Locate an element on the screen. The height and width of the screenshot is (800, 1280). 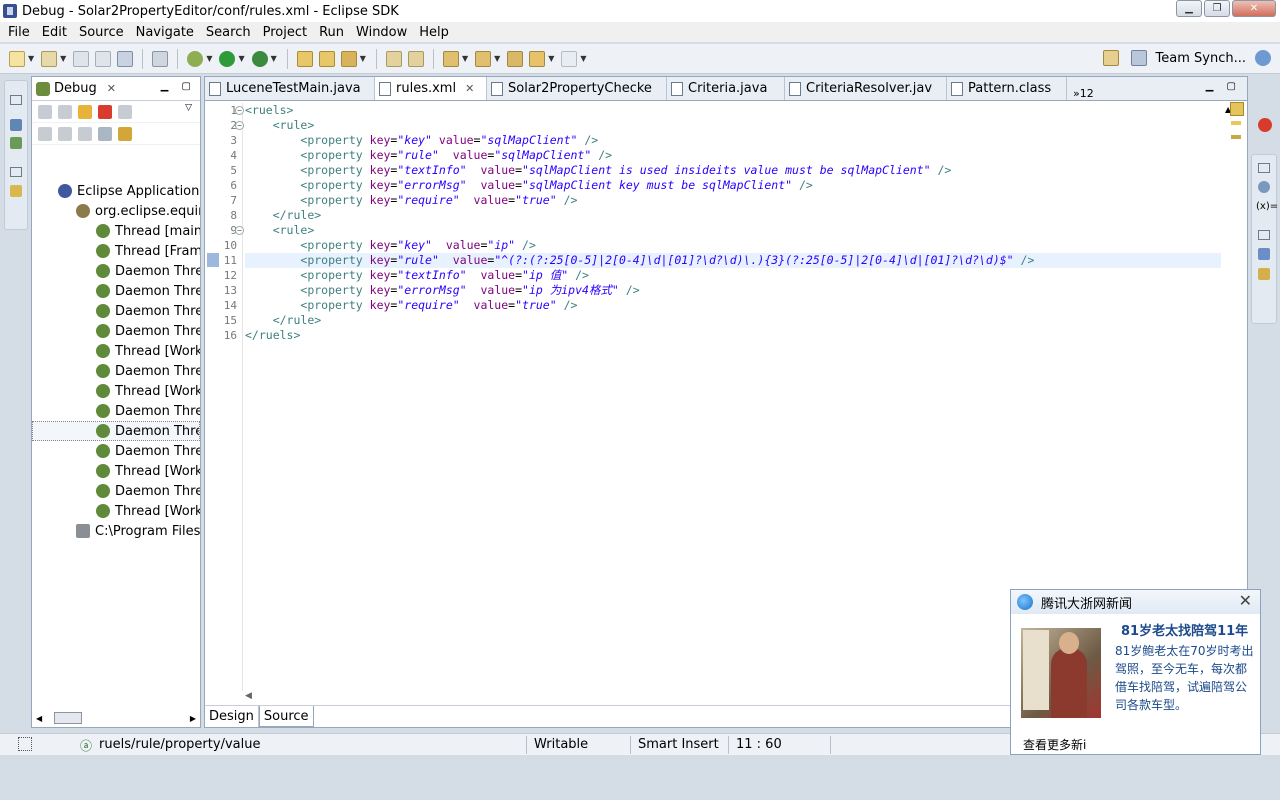
menu-edit: Edit is located at coordinates (54, 32).